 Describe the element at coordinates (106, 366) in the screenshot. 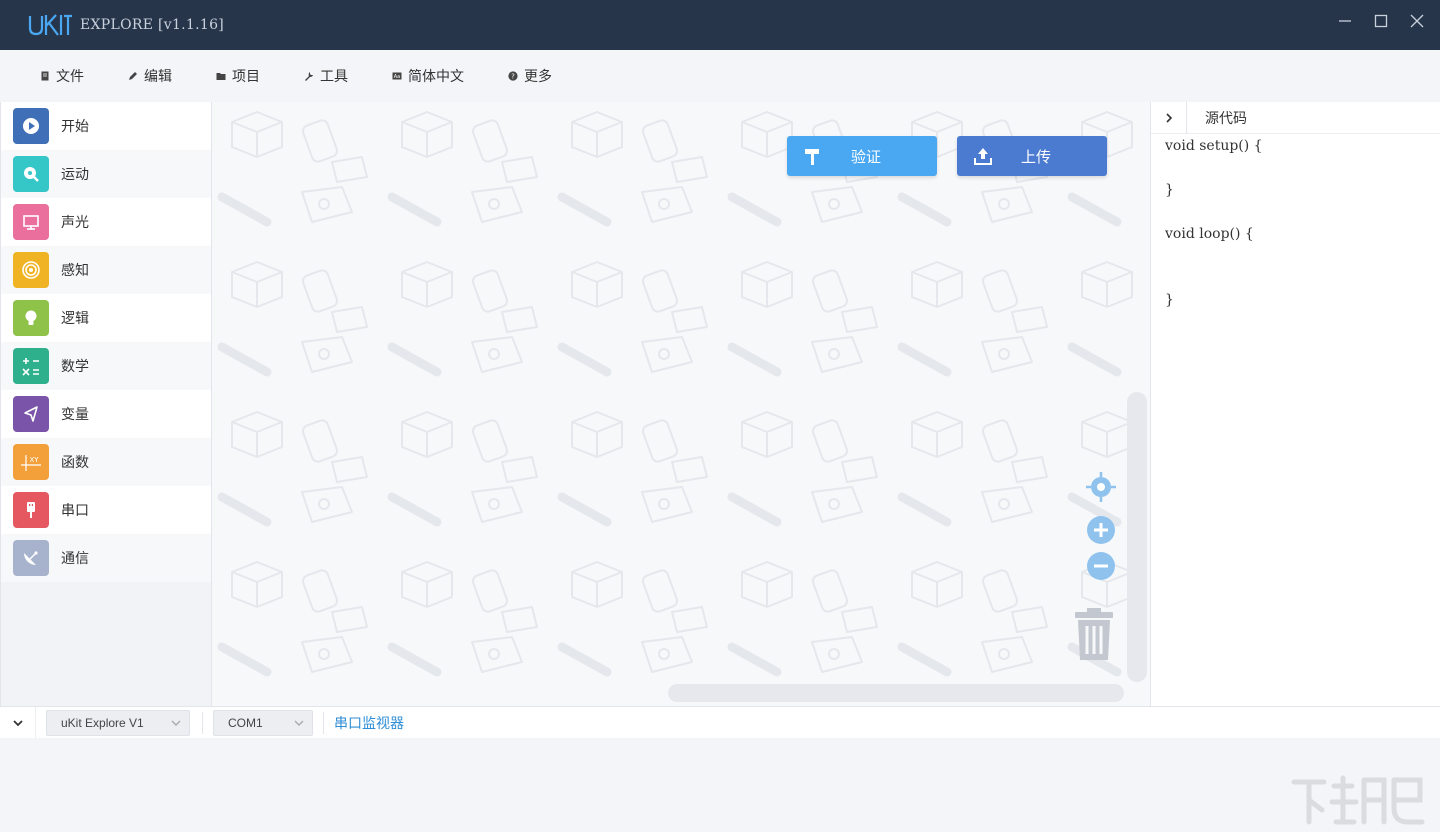

I see `category-math: 数学` at that location.